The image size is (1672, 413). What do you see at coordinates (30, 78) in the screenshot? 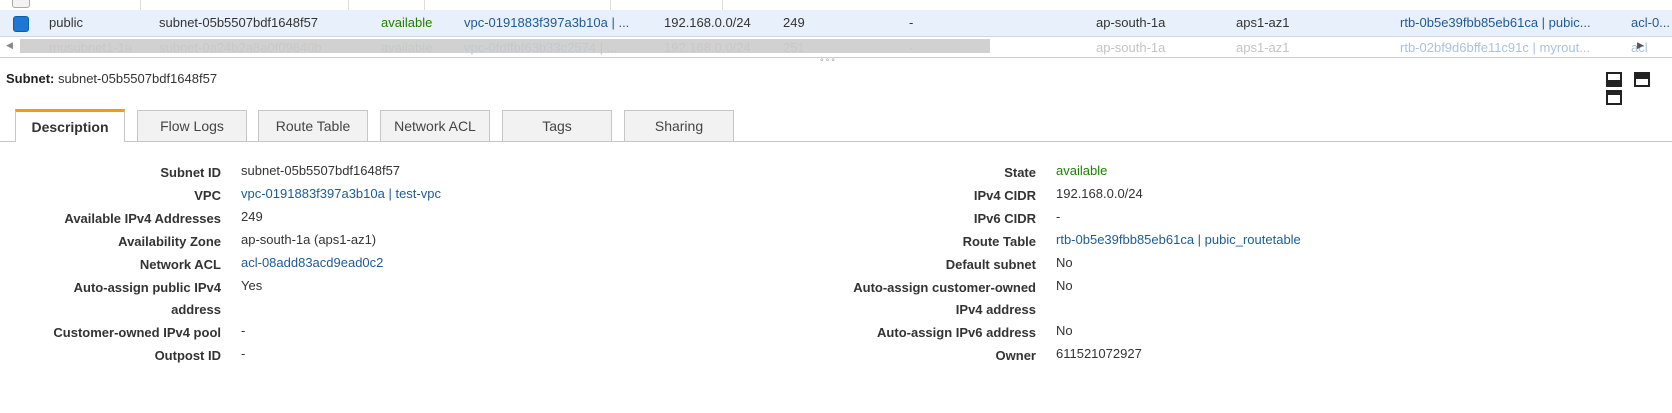
I see `detail-header-label: Subnet:` at bounding box center [30, 78].